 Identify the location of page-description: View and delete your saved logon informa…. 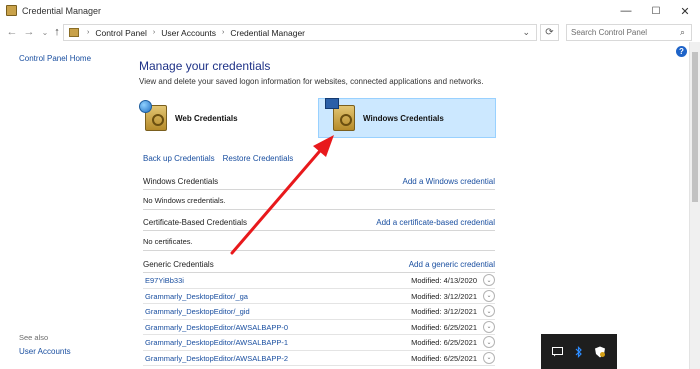
(311, 81).